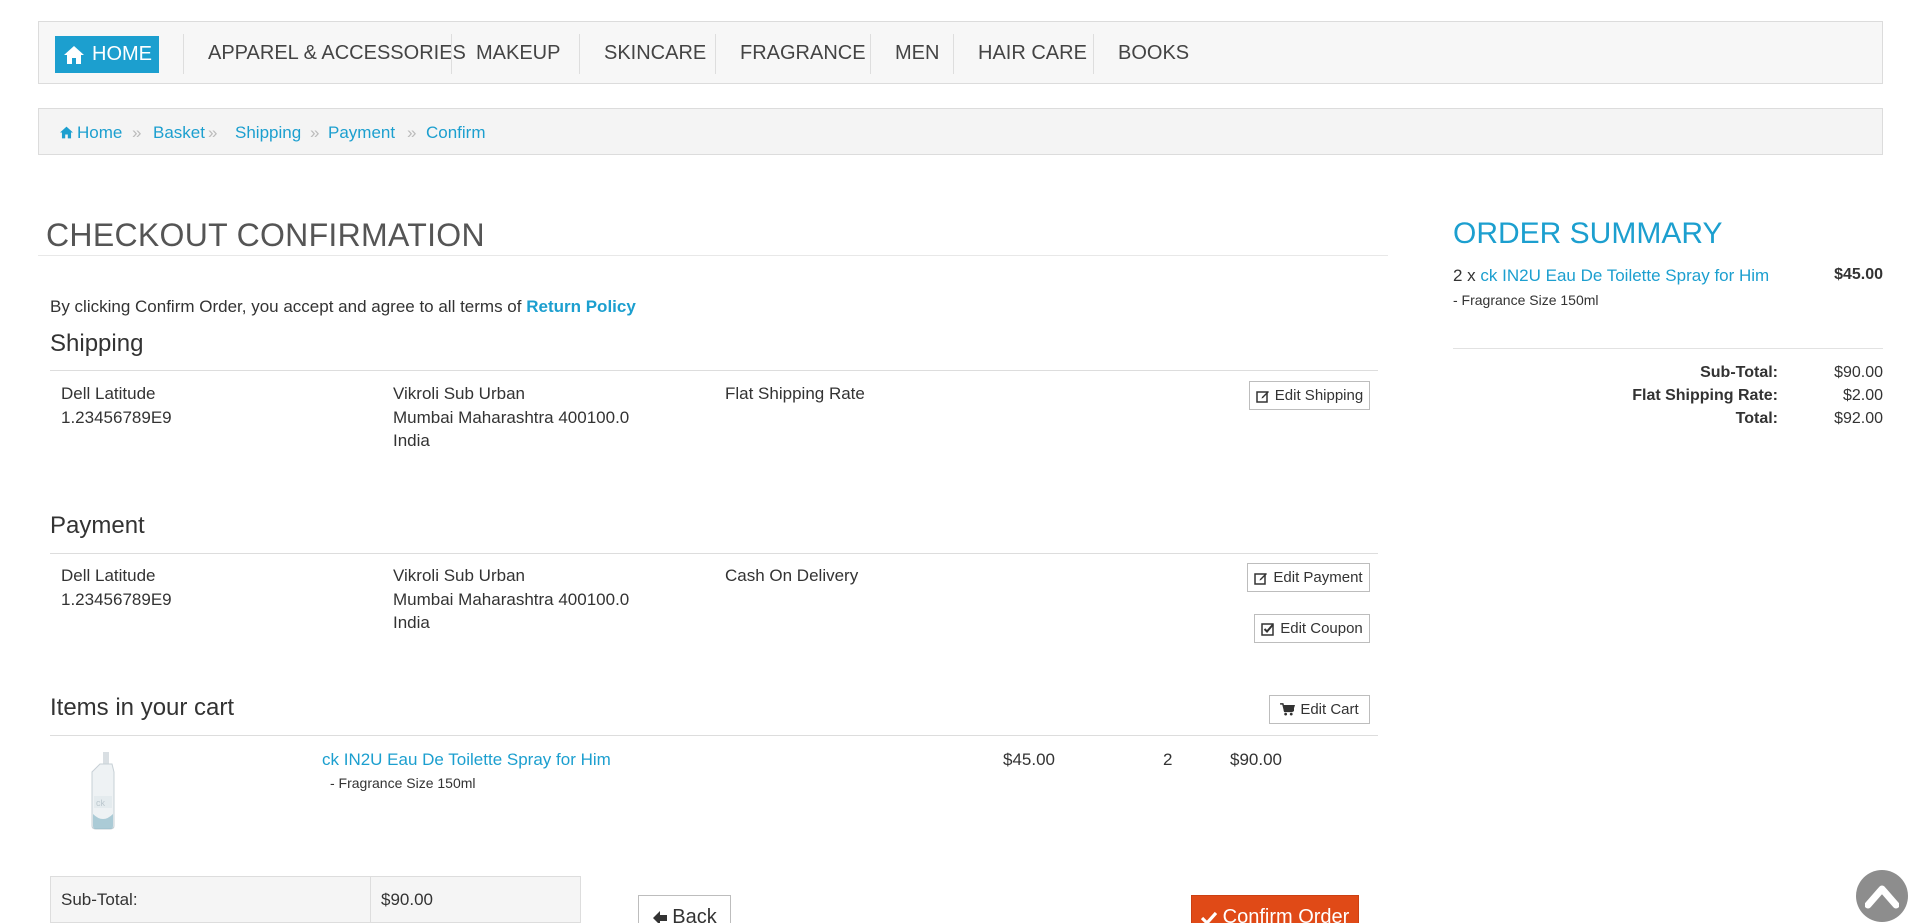  I want to click on edit-coupon-button: Edit Coupon, so click(1312, 628).